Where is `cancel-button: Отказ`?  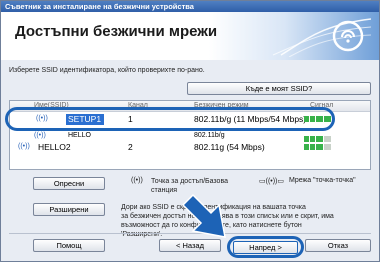 cancel-button: Отказ is located at coordinates (338, 245).